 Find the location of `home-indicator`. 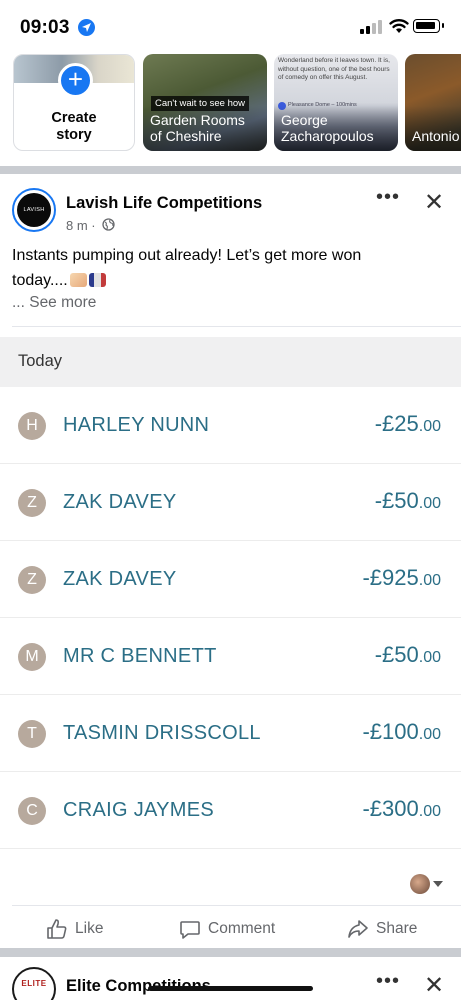

home-indicator is located at coordinates (230, 988).